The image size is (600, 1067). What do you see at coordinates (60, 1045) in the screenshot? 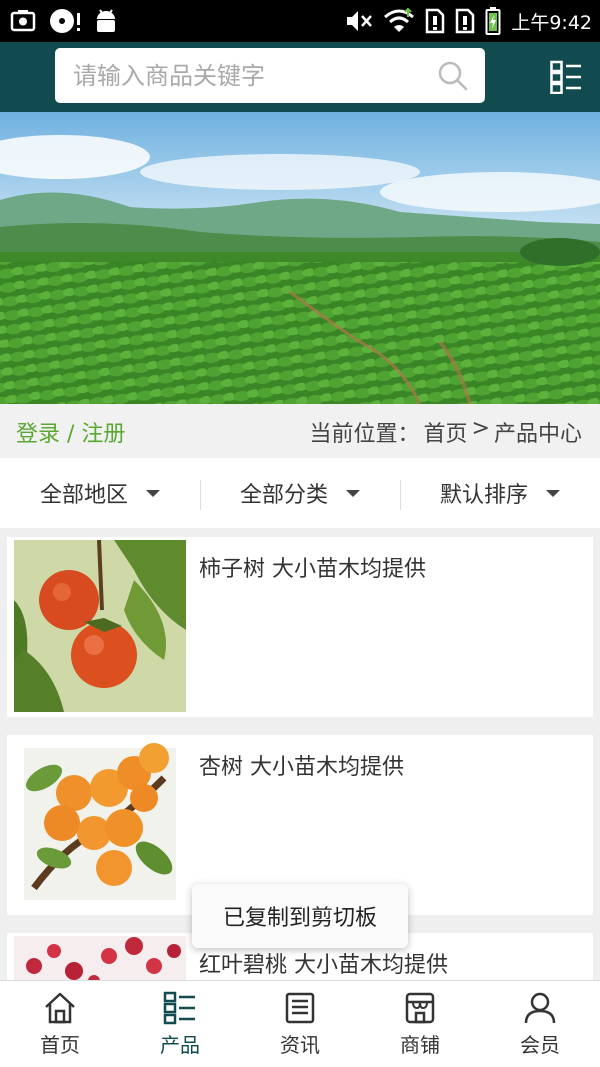
I see `tab-home-label: 首页` at bounding box center [60, 1045].